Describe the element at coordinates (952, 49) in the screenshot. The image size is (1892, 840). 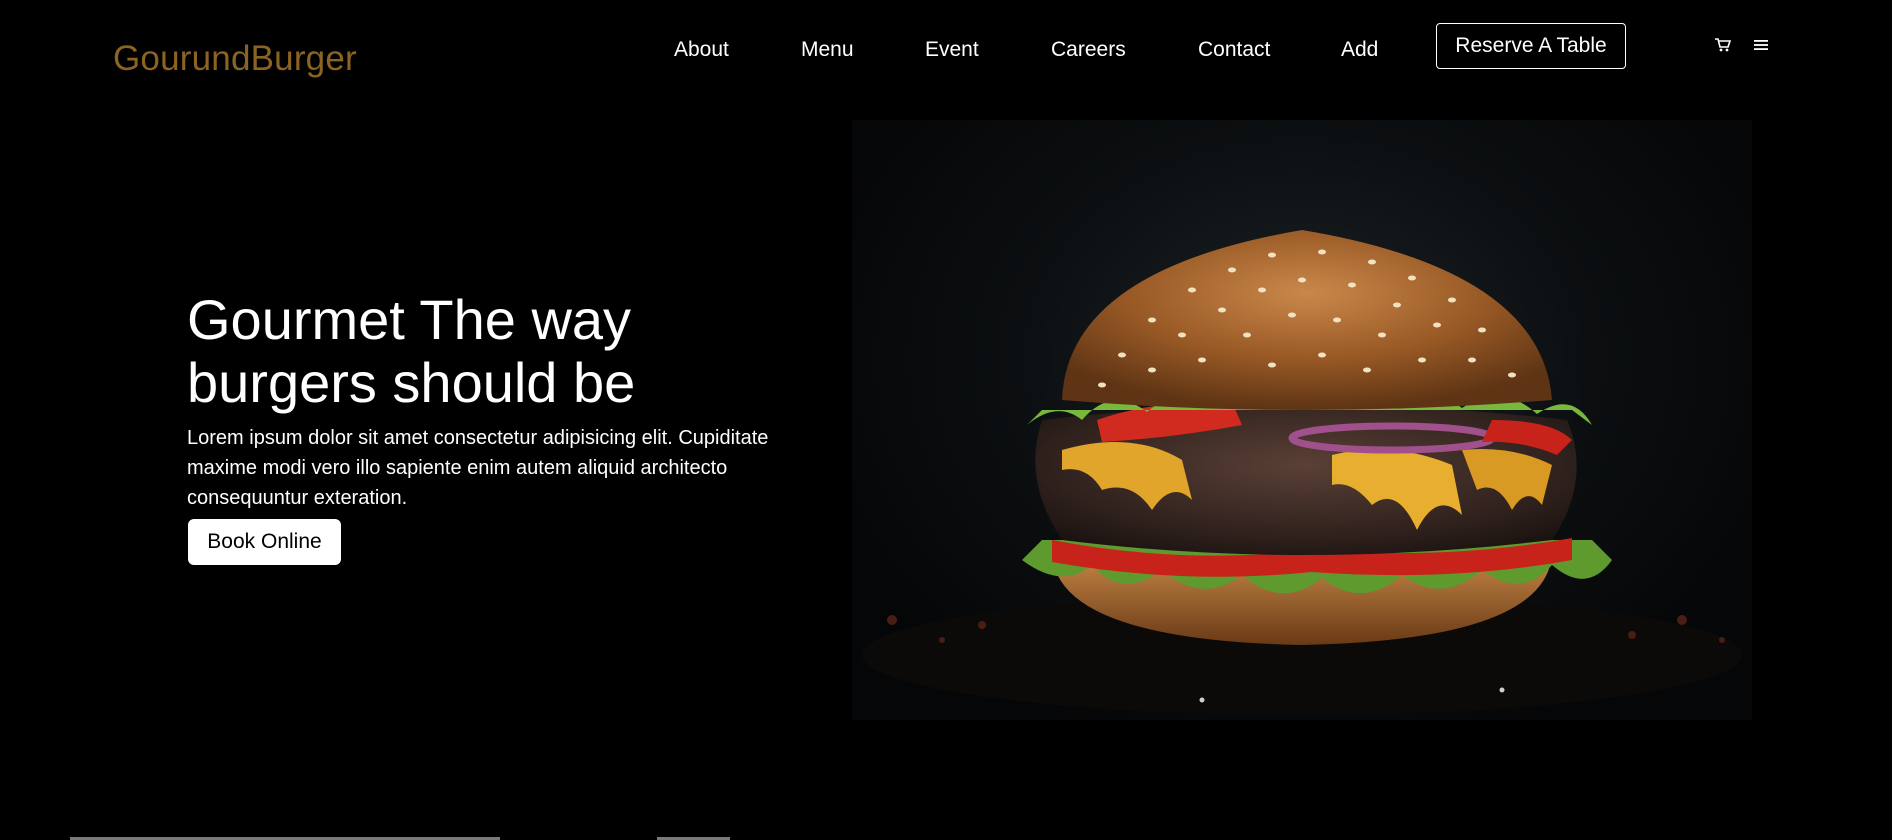
I see `nav-event: Event` at that location.